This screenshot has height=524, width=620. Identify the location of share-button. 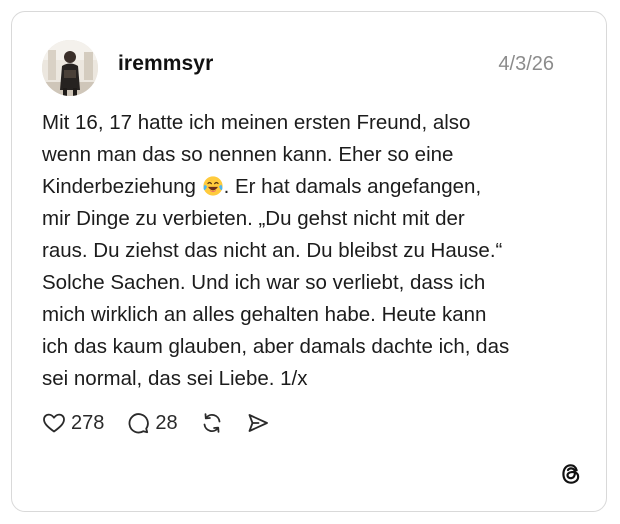
(258, 423).